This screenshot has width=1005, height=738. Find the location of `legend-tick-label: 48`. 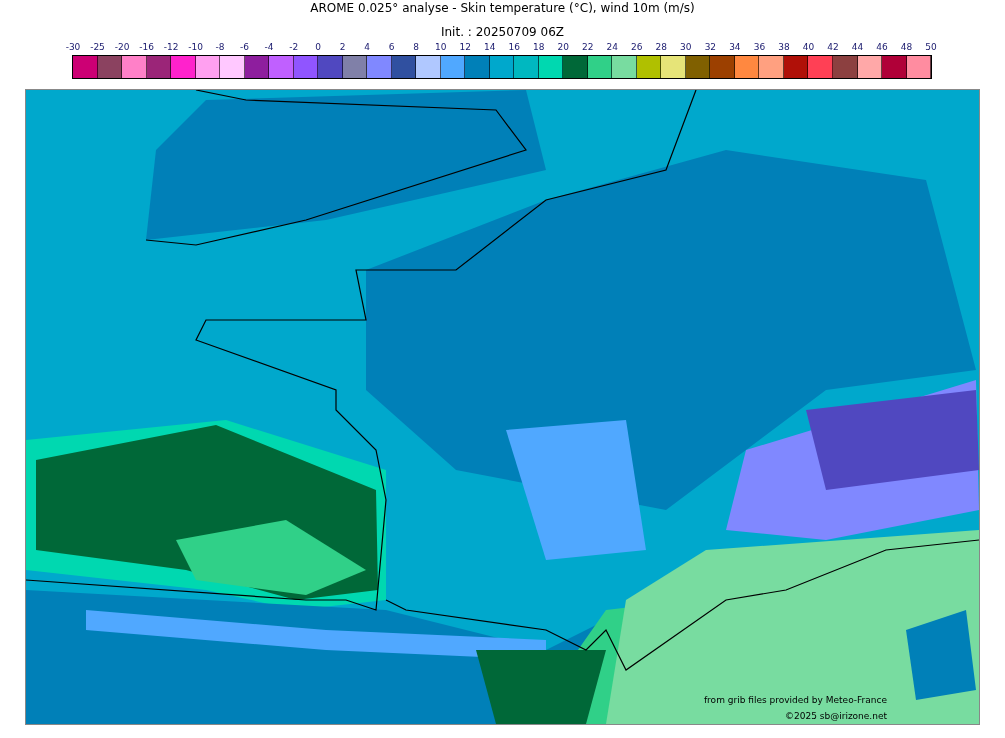

legend-tick-label: 48 is located at coordinates (906, 47).